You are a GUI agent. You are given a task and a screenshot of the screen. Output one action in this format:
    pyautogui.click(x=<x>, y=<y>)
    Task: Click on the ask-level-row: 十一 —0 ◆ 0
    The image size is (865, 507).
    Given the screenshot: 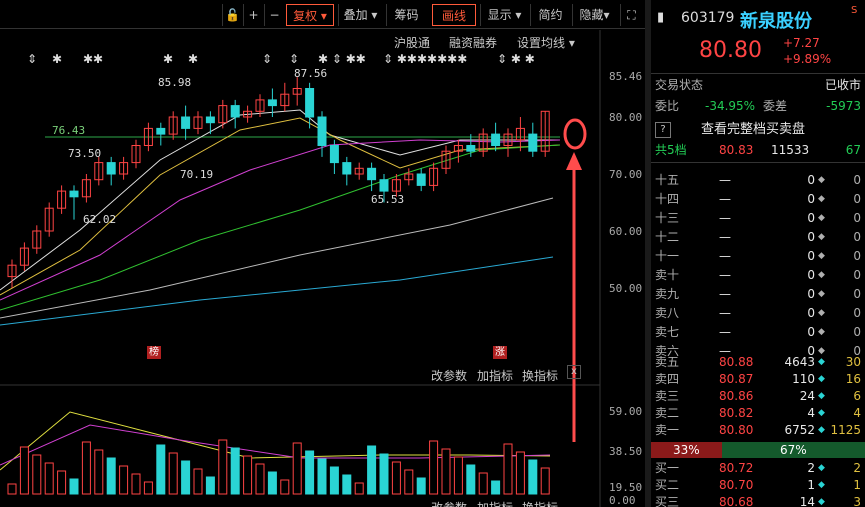 What is the action you would take?
    pyautogui.click(x=758, y=256)
    